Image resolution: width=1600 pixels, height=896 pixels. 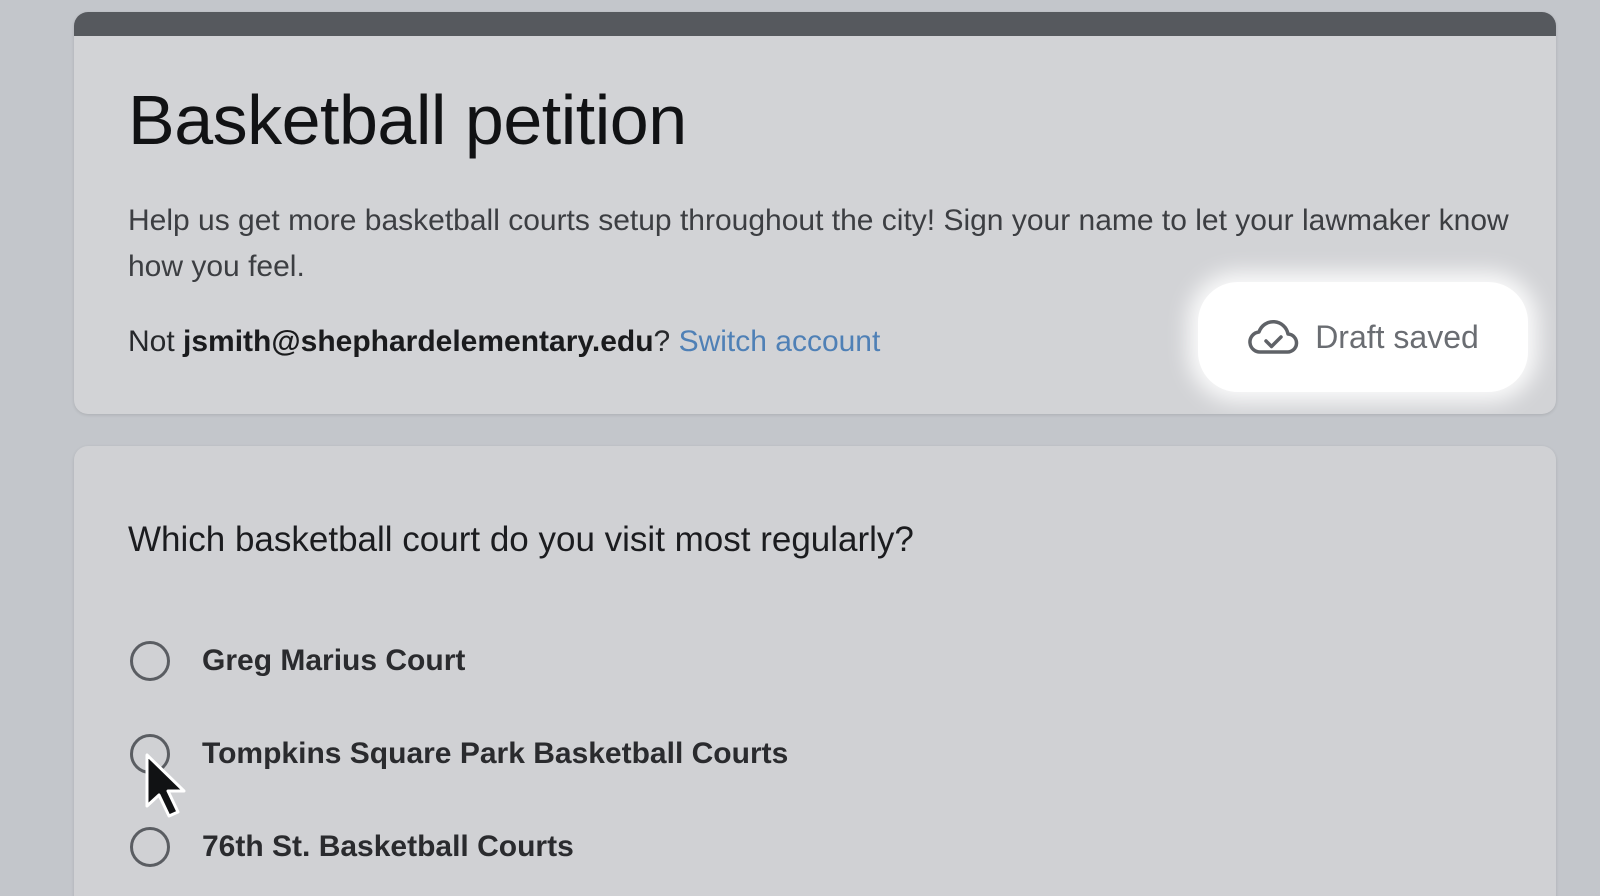 I want to click on option-label: 76th St. Basketball Courts, so click(x=388, y=846).